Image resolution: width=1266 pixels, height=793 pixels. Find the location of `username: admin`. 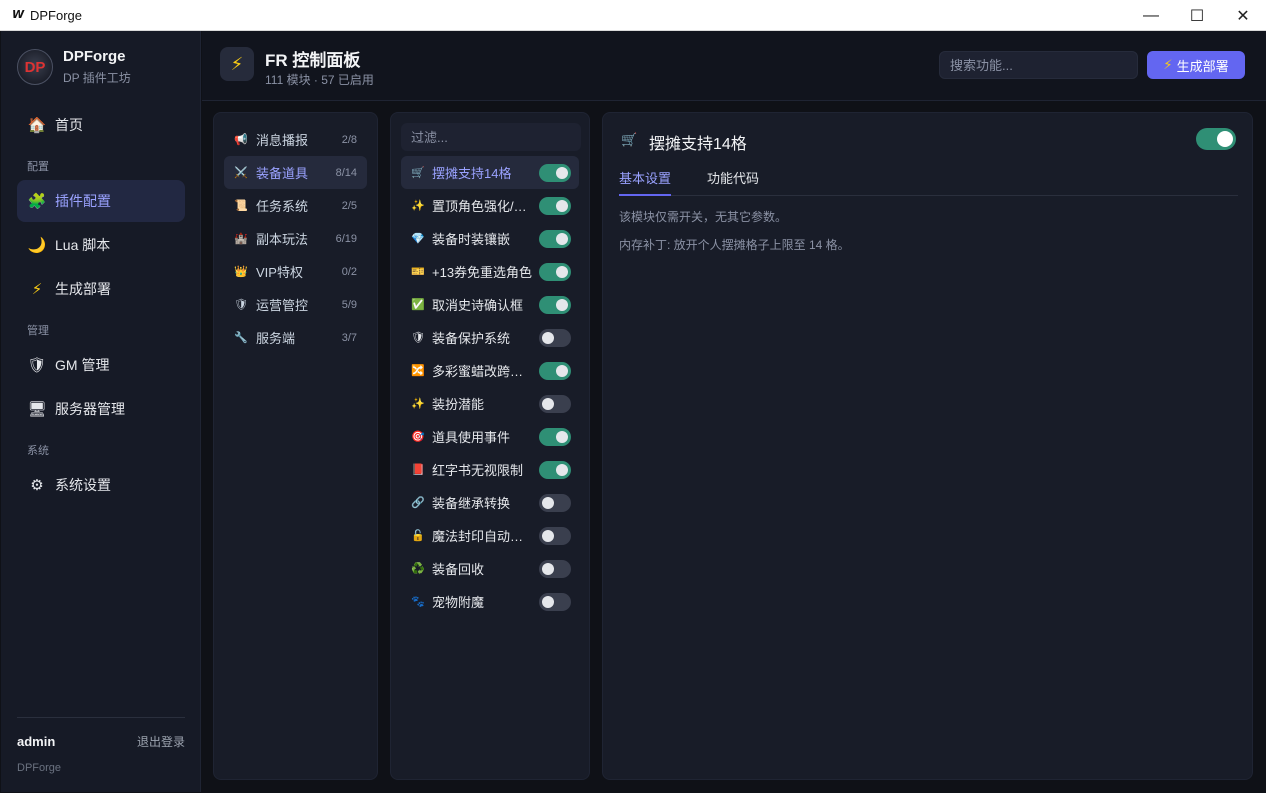

username: admin is located at coordinates (36, 741).